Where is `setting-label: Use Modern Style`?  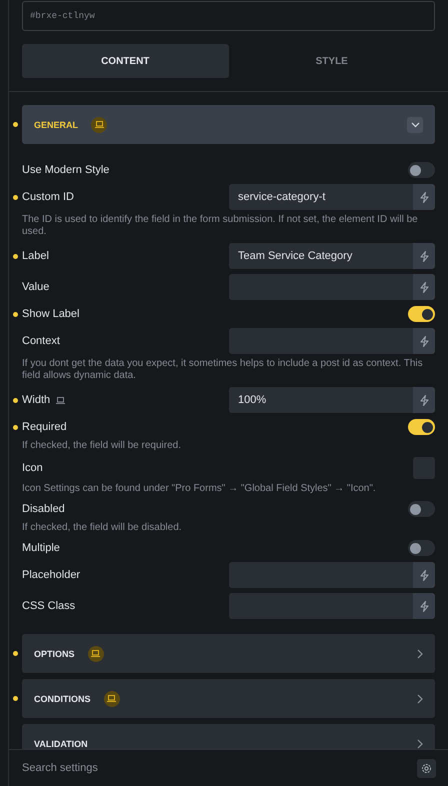 setting-label: Use Modern Style is located at coordinates (66, 170).